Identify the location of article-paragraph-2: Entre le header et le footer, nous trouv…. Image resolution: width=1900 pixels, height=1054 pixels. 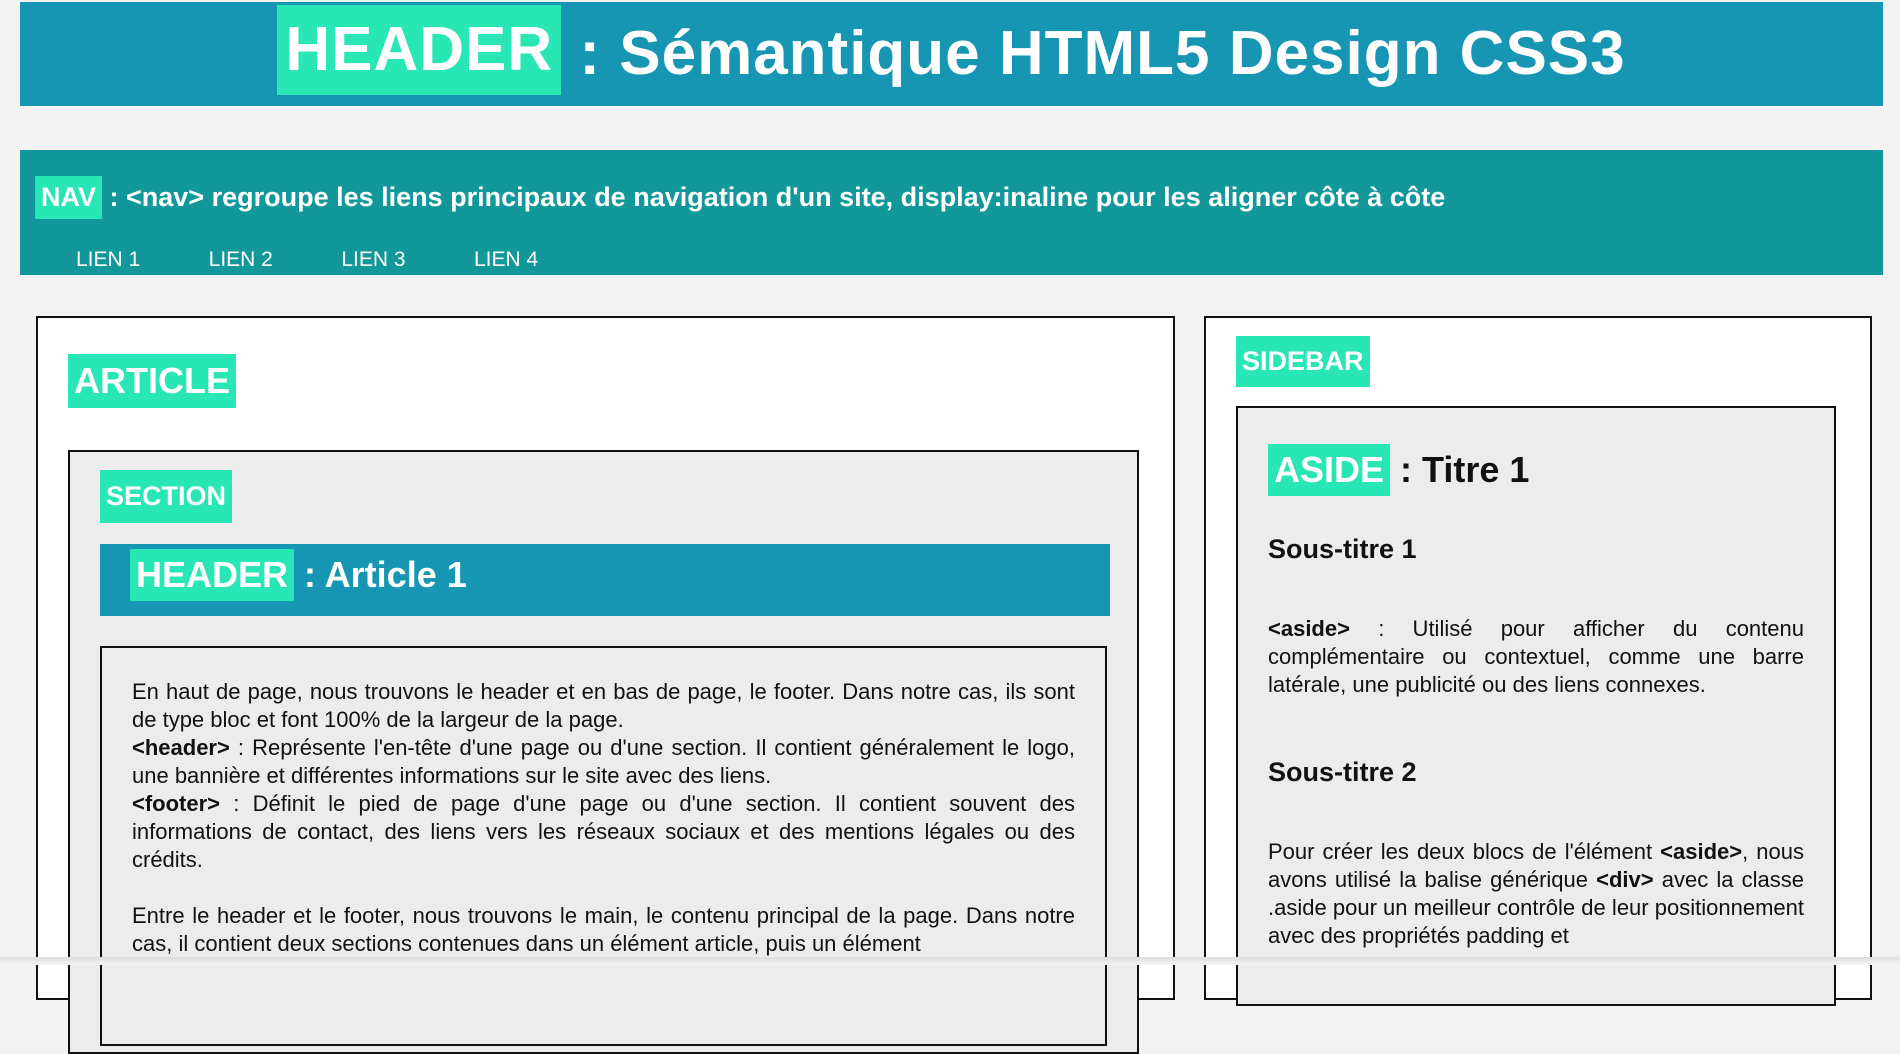
(603, 929).